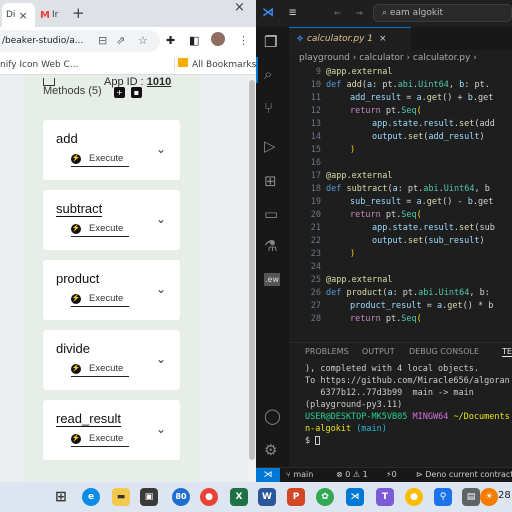  What do you see at coordinates (119, 92) in the screenshot?
I see `plus-icon: +` at bounding box center [119, 92].